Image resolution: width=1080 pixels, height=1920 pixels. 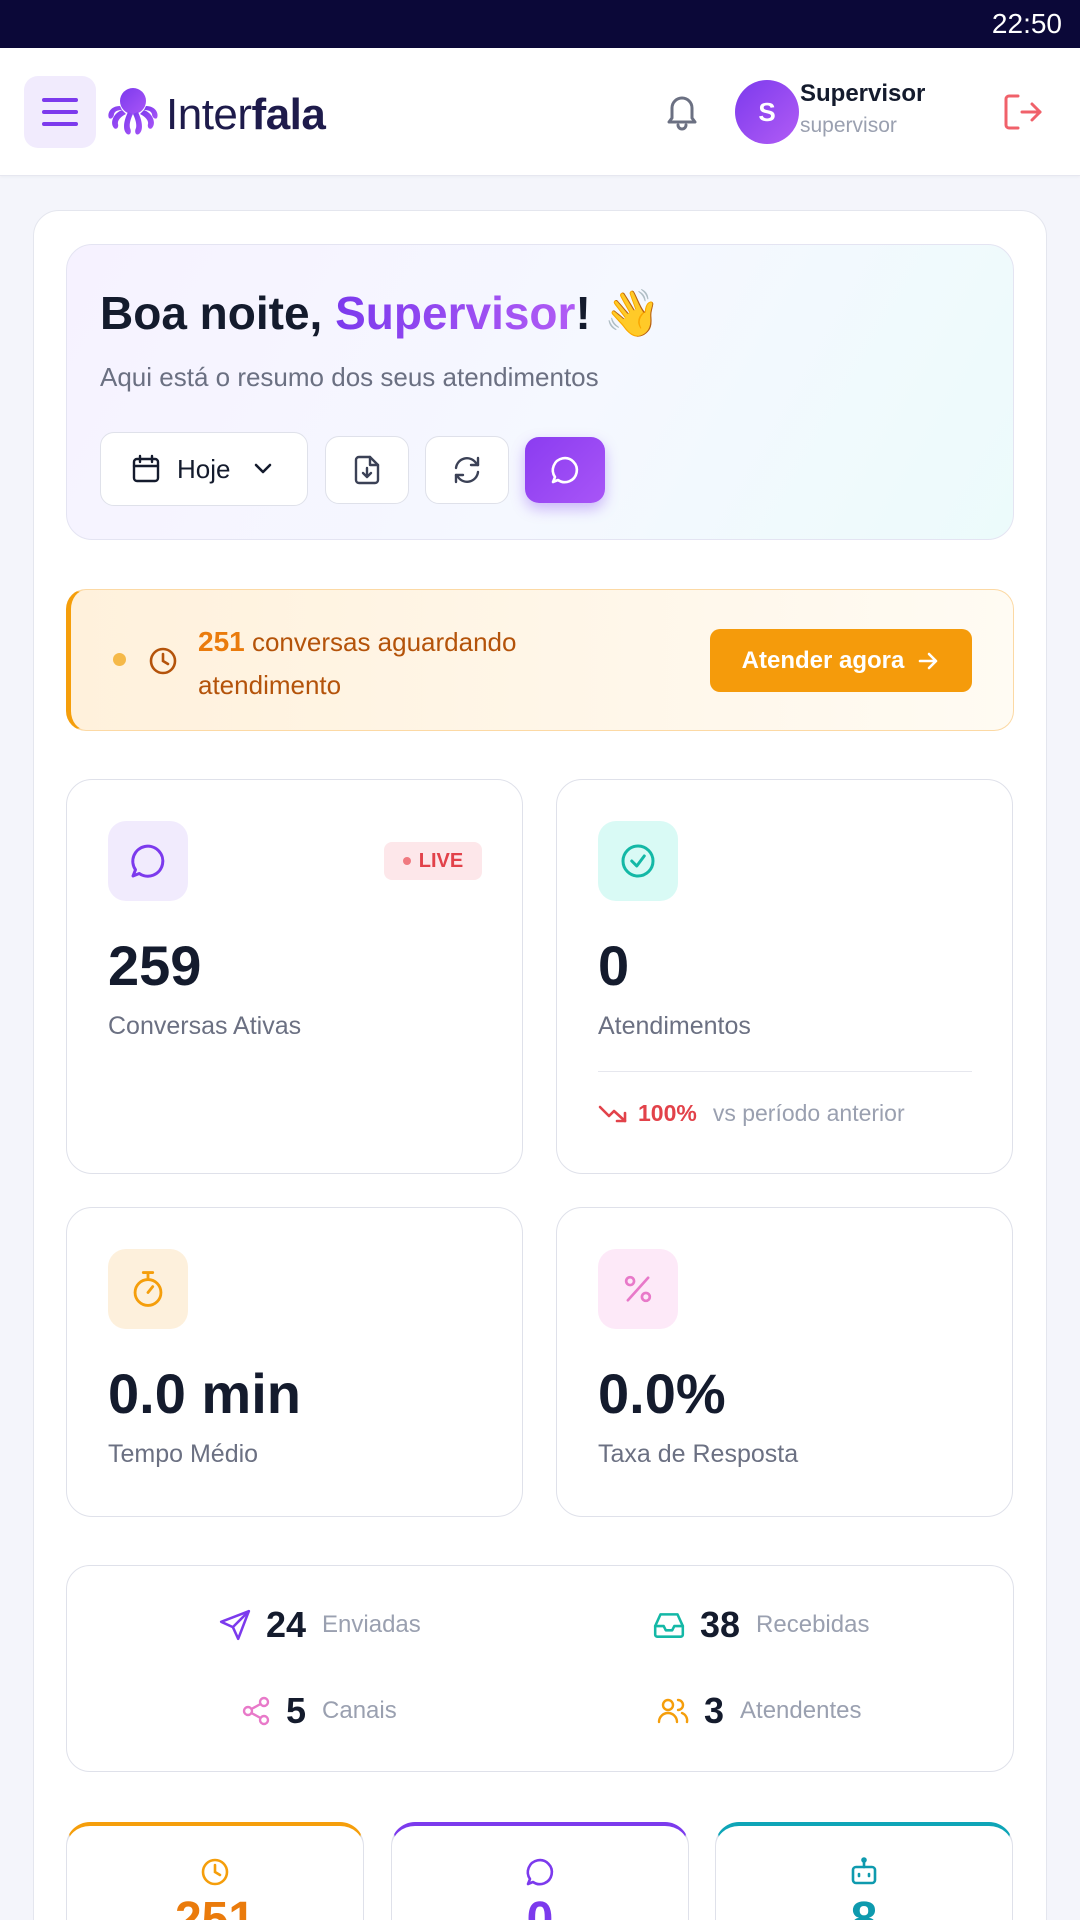 What do you see at coordinates (205, 1026) in the screenshot?
I see `active-conversations-label: Conversas Ativas` at bounding box center [205, 1026].